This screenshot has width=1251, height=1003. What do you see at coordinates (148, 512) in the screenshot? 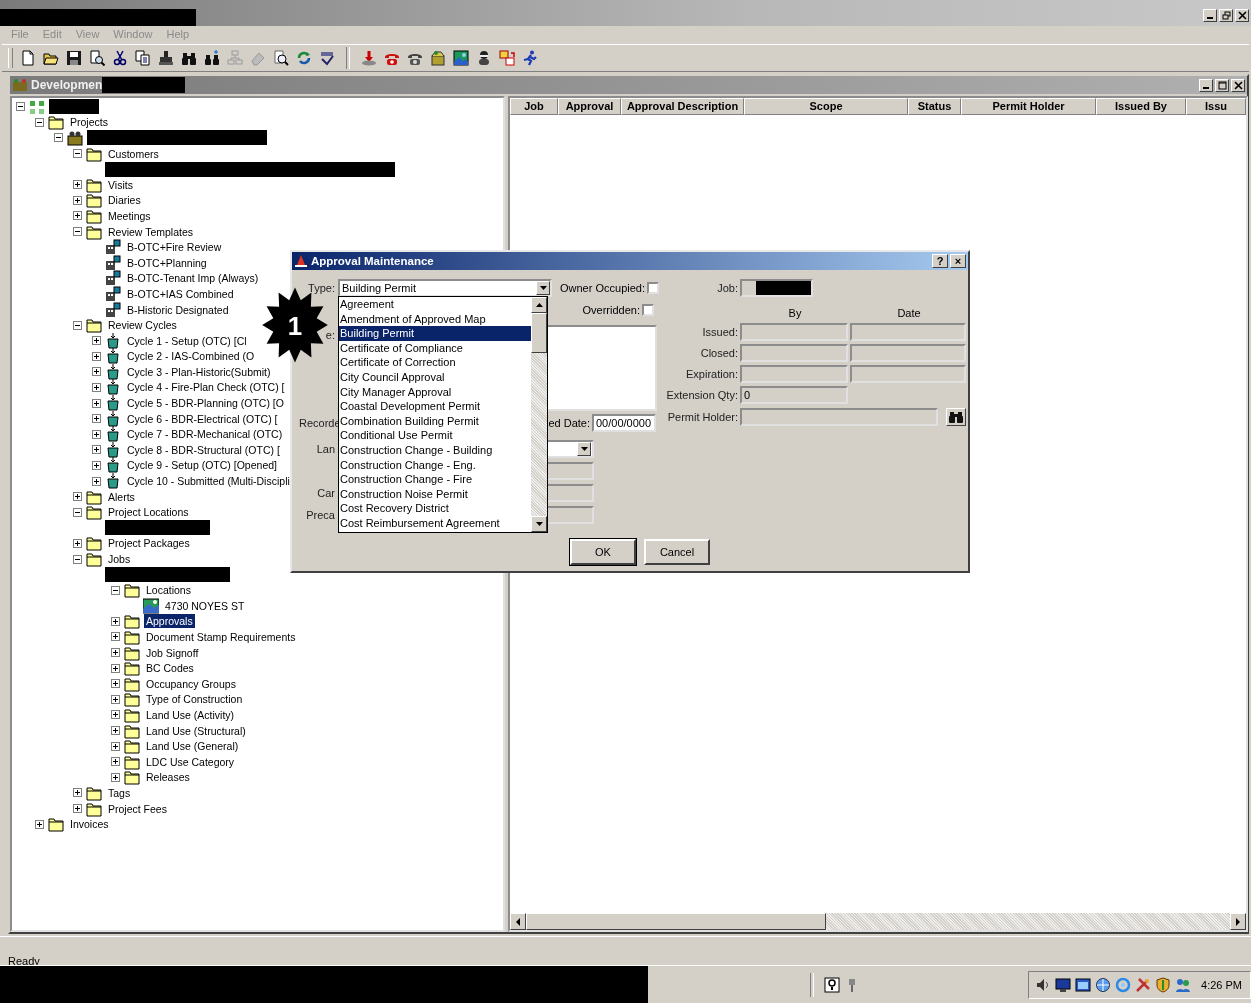
I see `tree-item: Project Locations` at bounding box center [148, 512].